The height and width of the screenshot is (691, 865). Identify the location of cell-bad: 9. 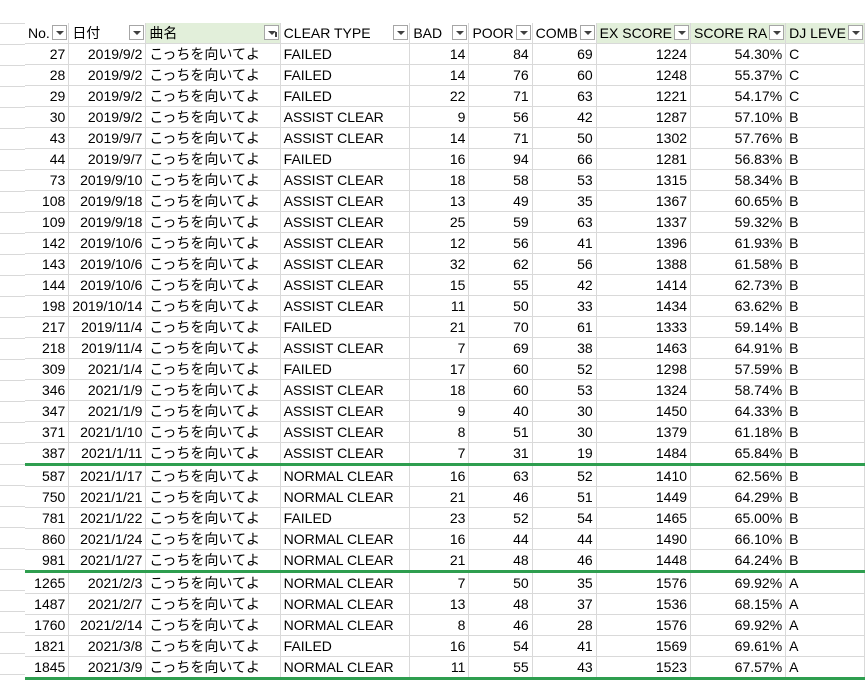
(439, 411).